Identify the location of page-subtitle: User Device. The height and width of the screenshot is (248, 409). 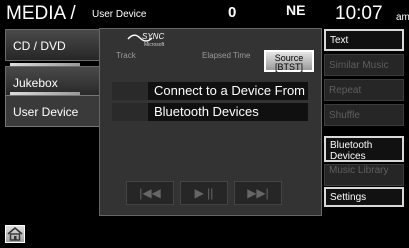
(119, 14).